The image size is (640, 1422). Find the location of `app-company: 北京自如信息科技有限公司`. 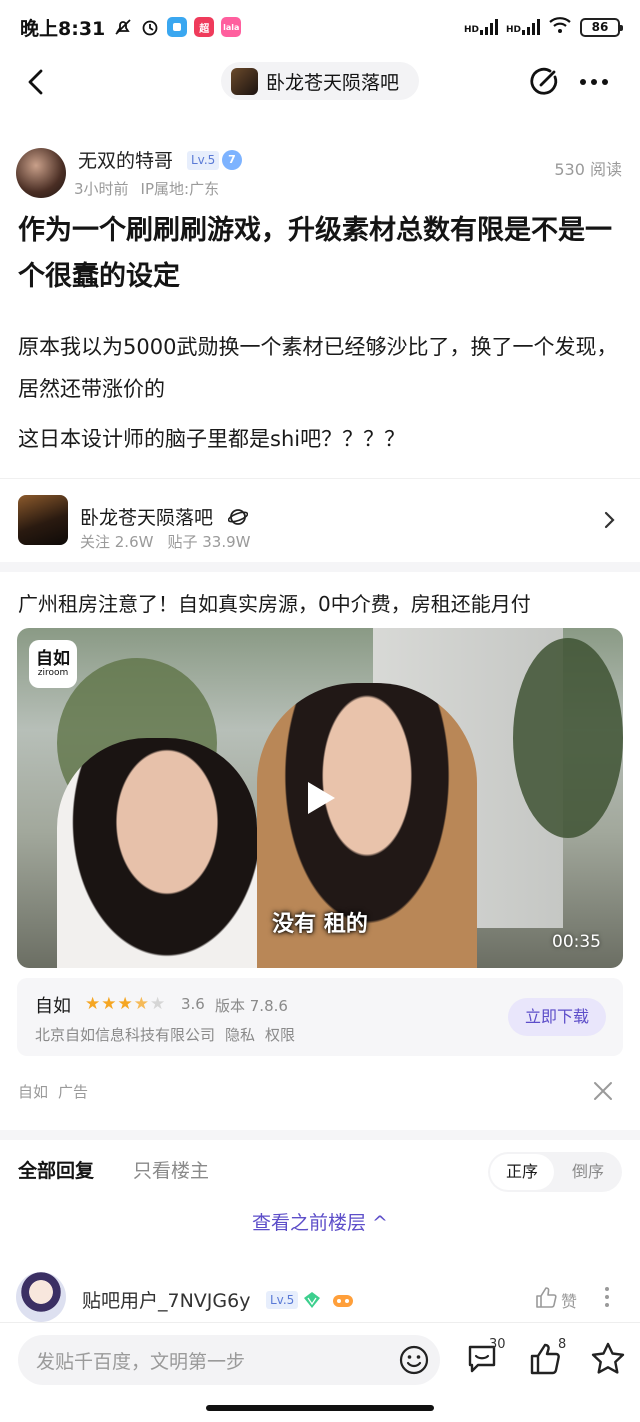

app-company: 北京自如信息科技有限公司 is located at coordinates (125, 1035).